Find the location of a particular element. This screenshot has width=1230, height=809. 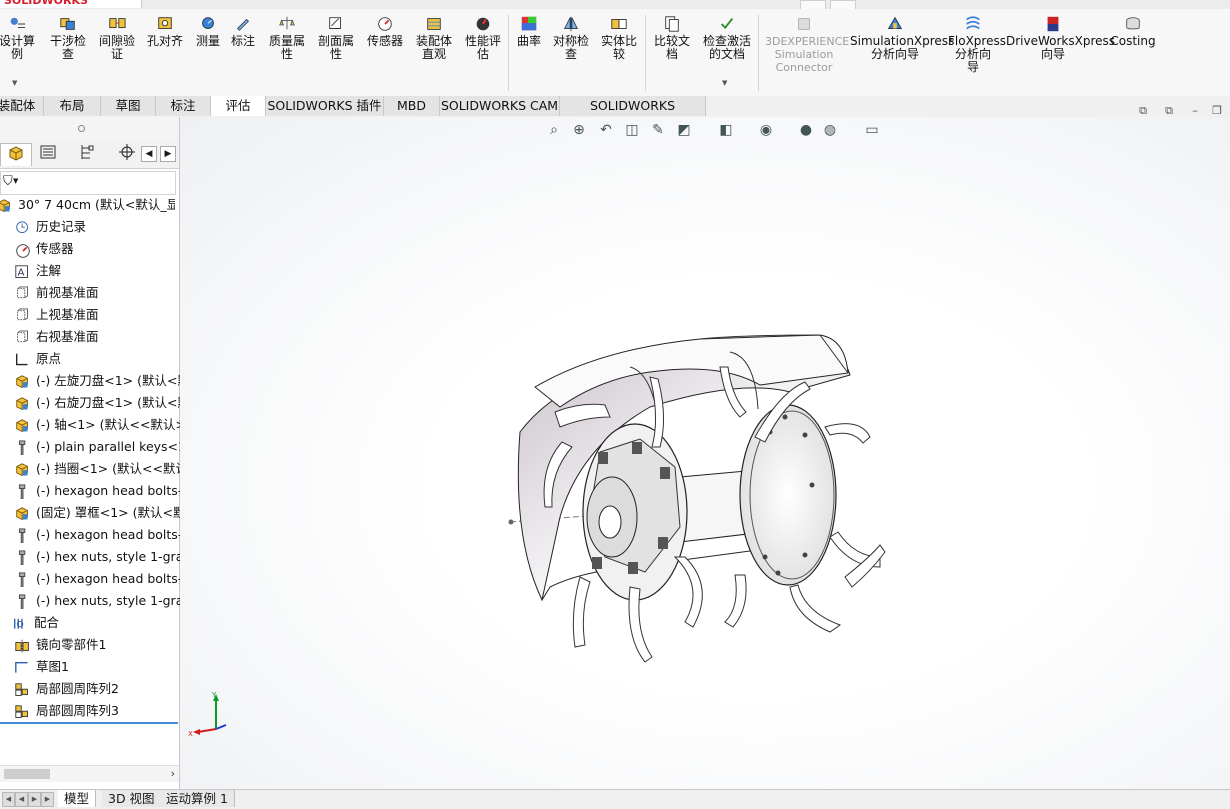

ribbon-button: 标注 is located at coordinates (243, 31).